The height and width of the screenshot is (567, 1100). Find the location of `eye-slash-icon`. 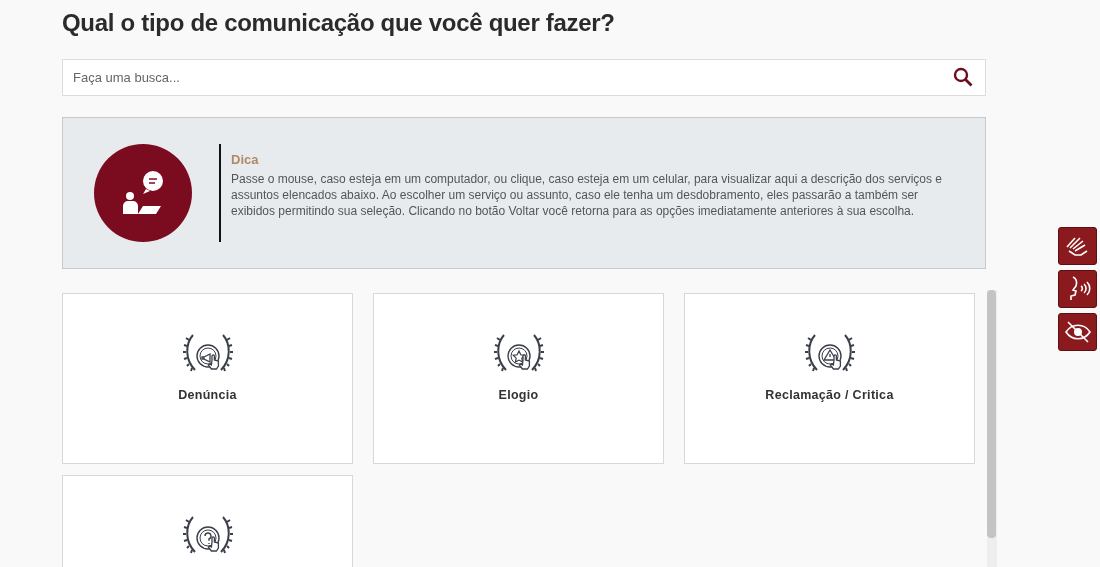

eye-slash-icon is located at coordinates (1077, 332).